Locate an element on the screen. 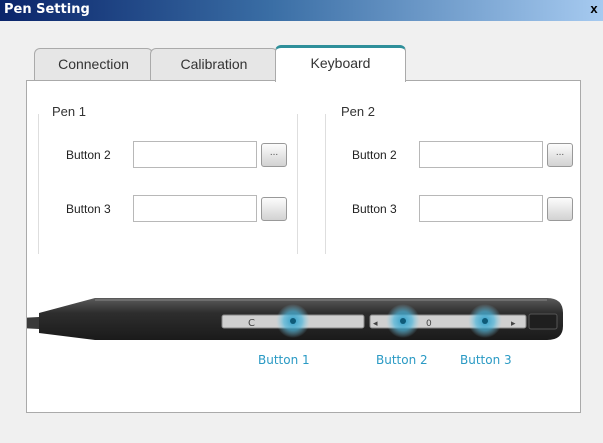  tab-connection-label: Connection is located at coordinates (93, 64).